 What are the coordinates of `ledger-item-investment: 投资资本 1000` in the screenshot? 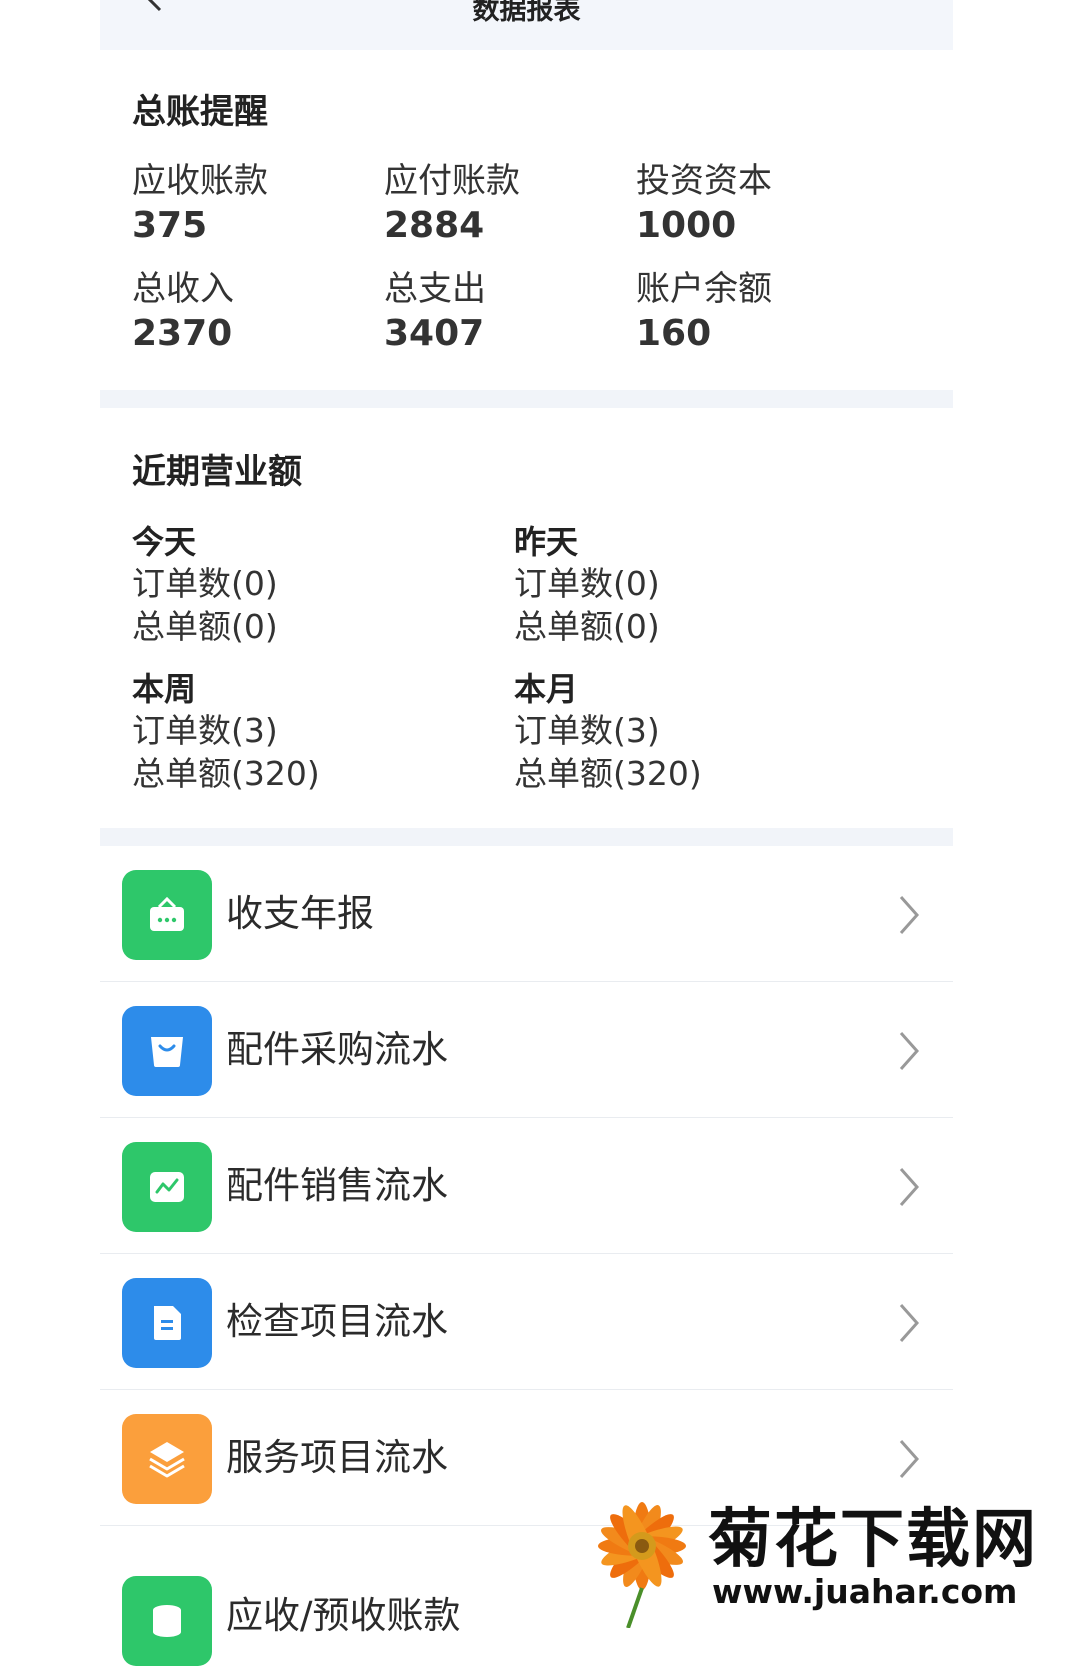 It's located at (756, 204).